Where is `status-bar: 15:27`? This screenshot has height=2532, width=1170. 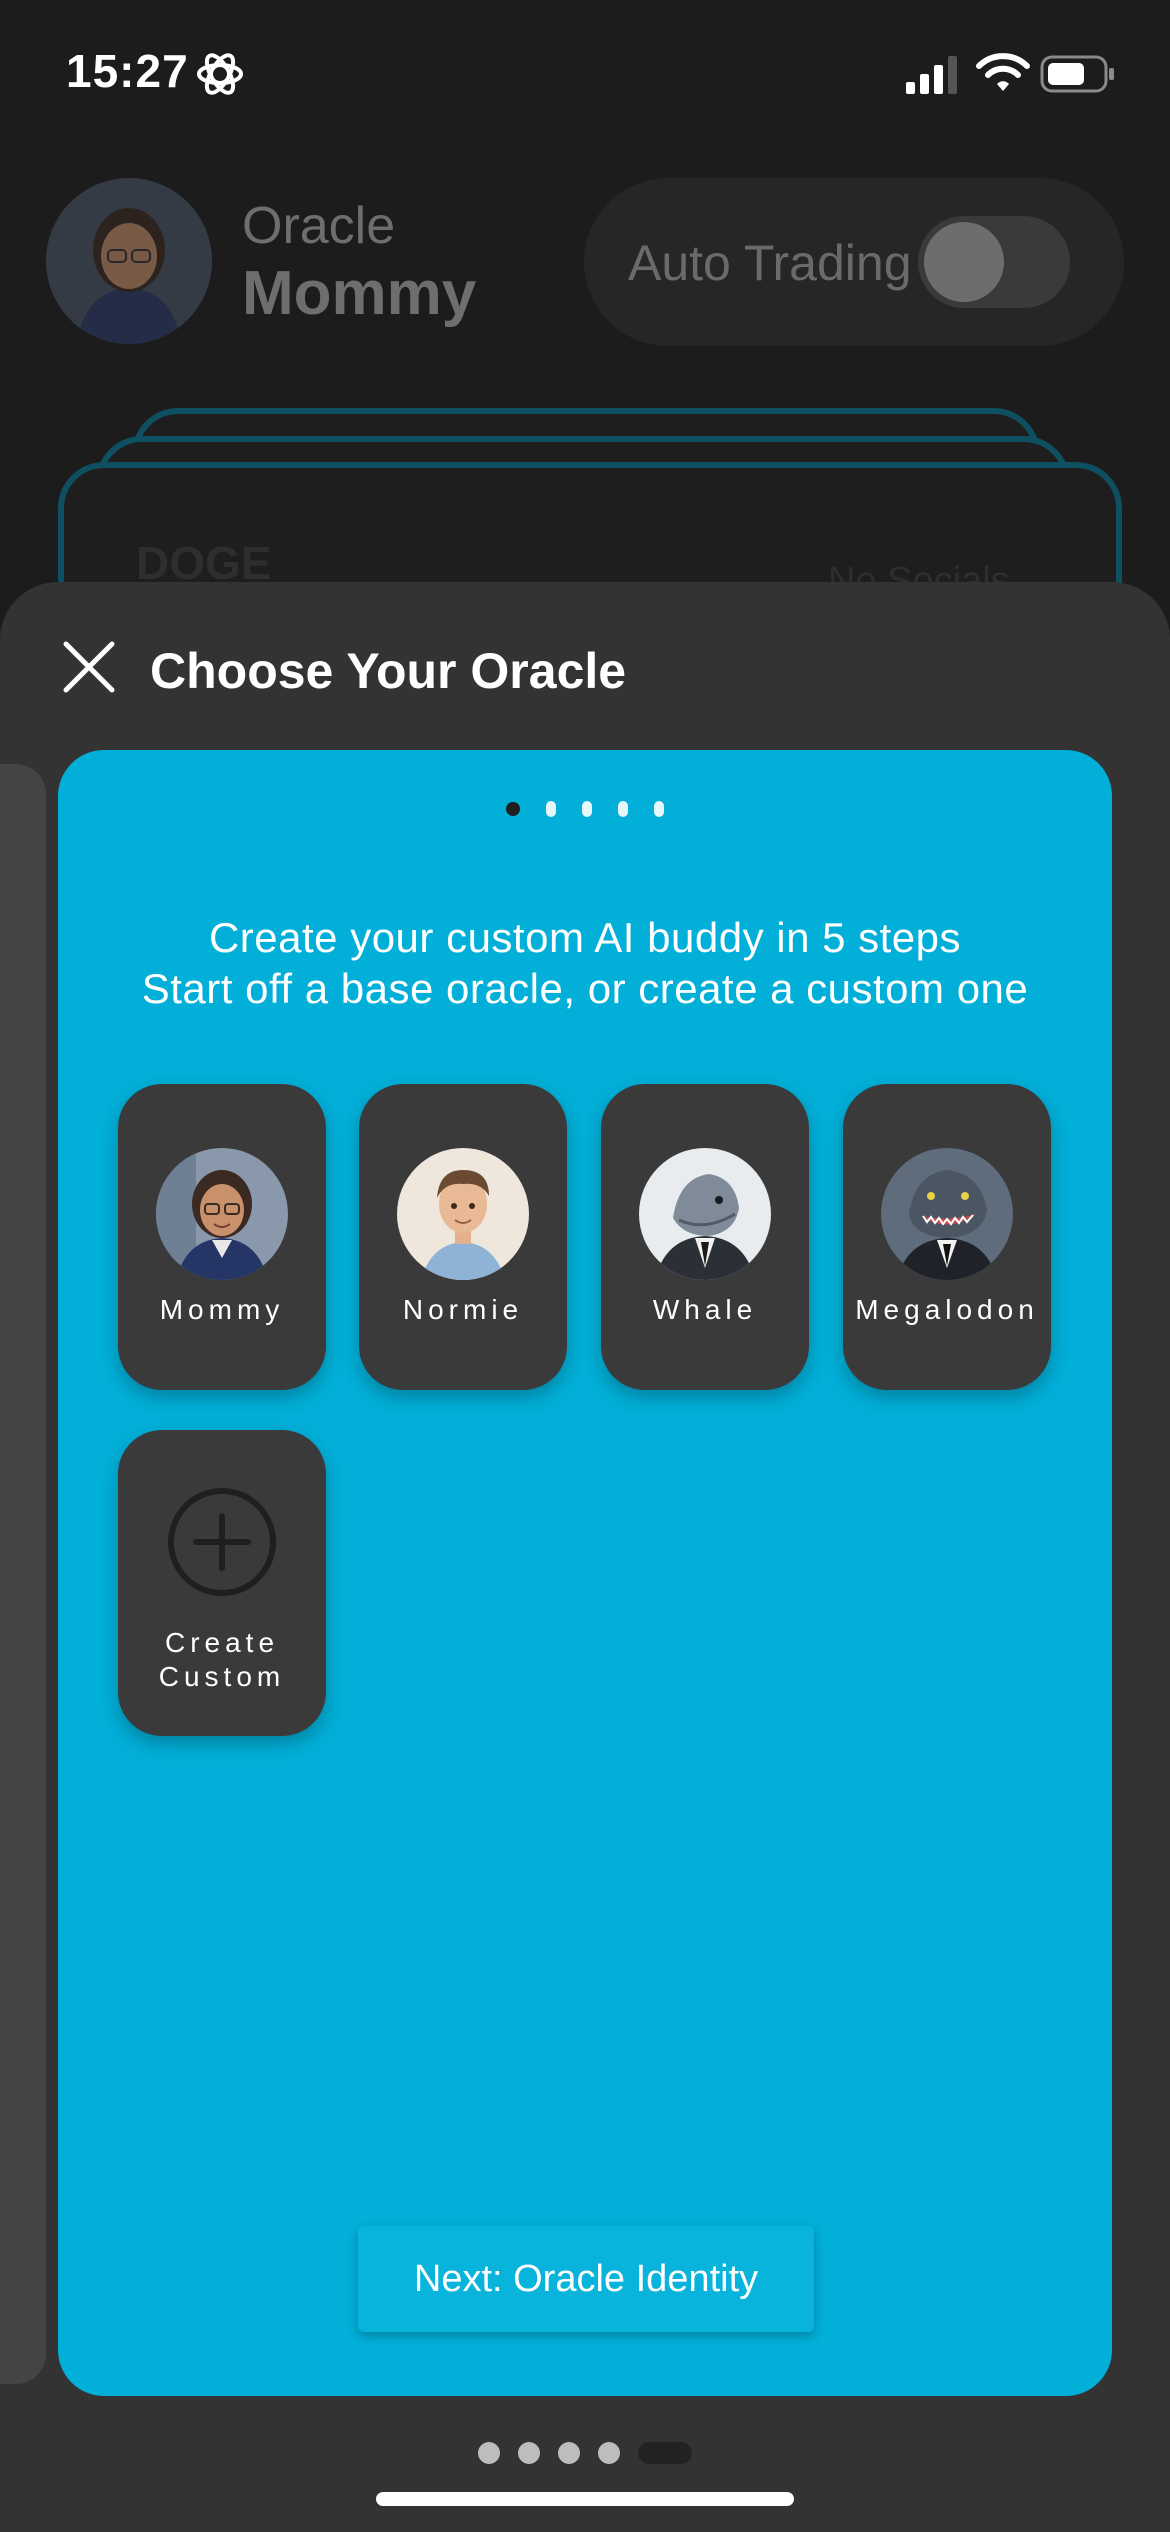 status-bar: 15:27 is located at coordinates (585, 75).